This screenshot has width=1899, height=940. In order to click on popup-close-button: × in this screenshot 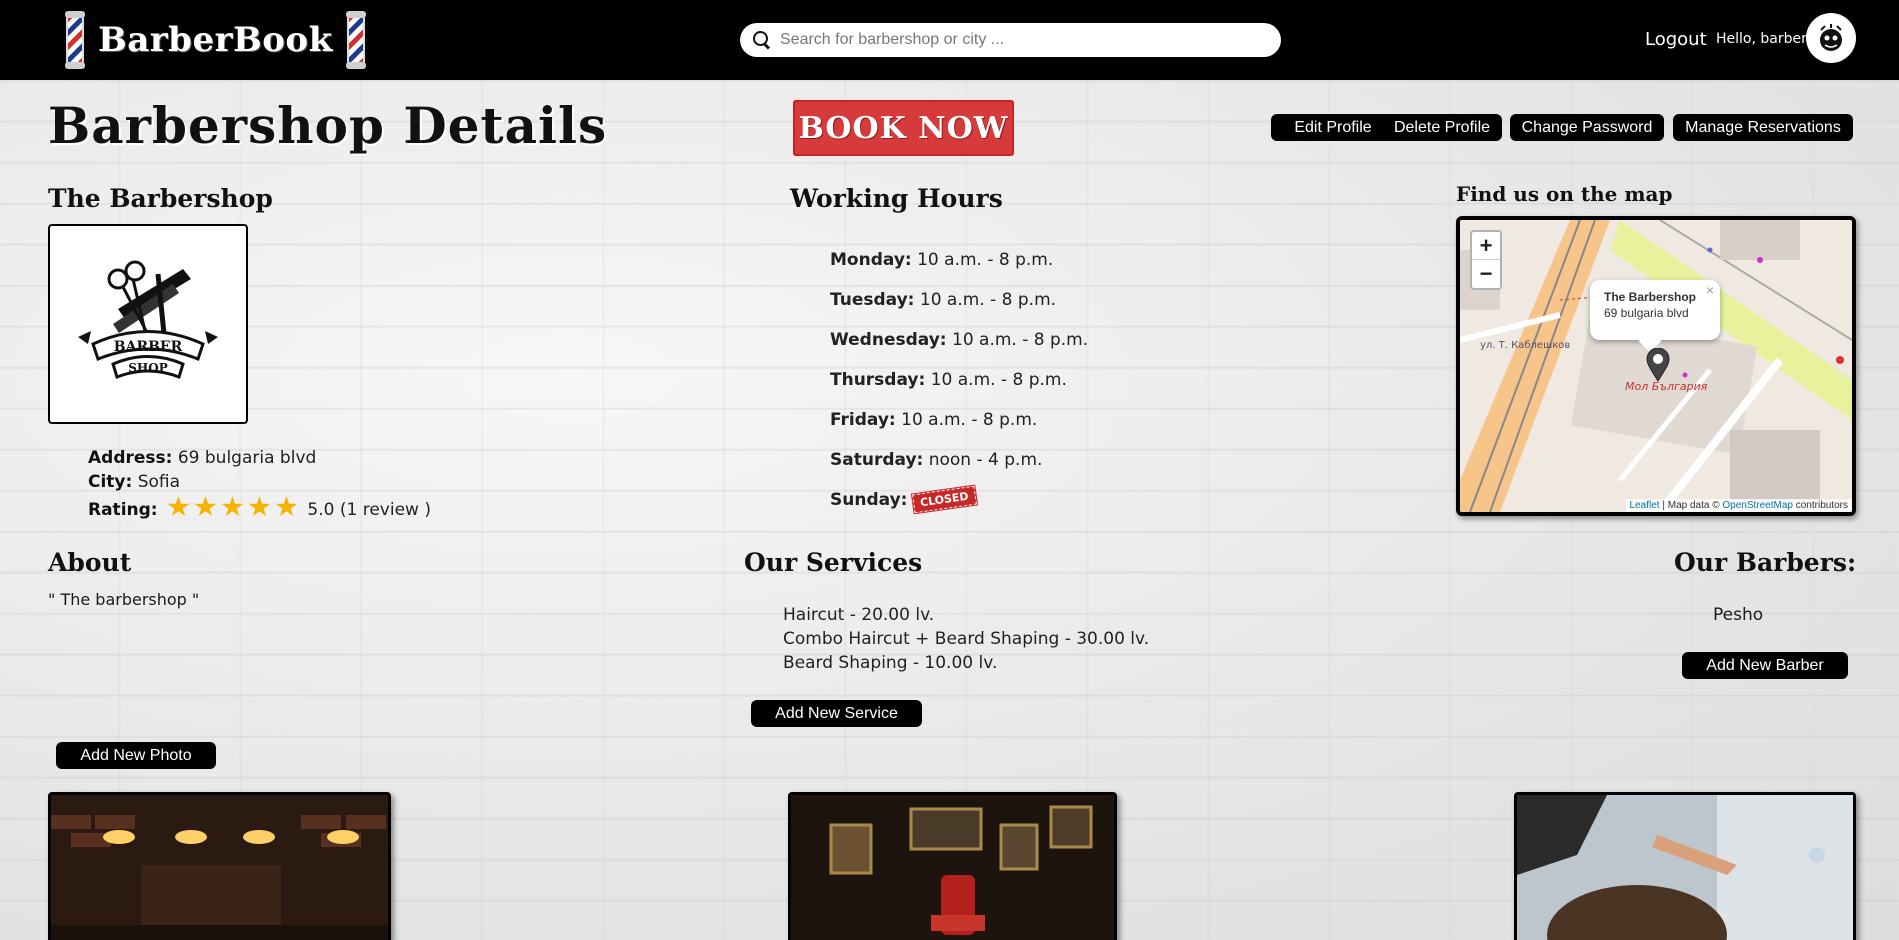, I will do `click(1710, 290)`.